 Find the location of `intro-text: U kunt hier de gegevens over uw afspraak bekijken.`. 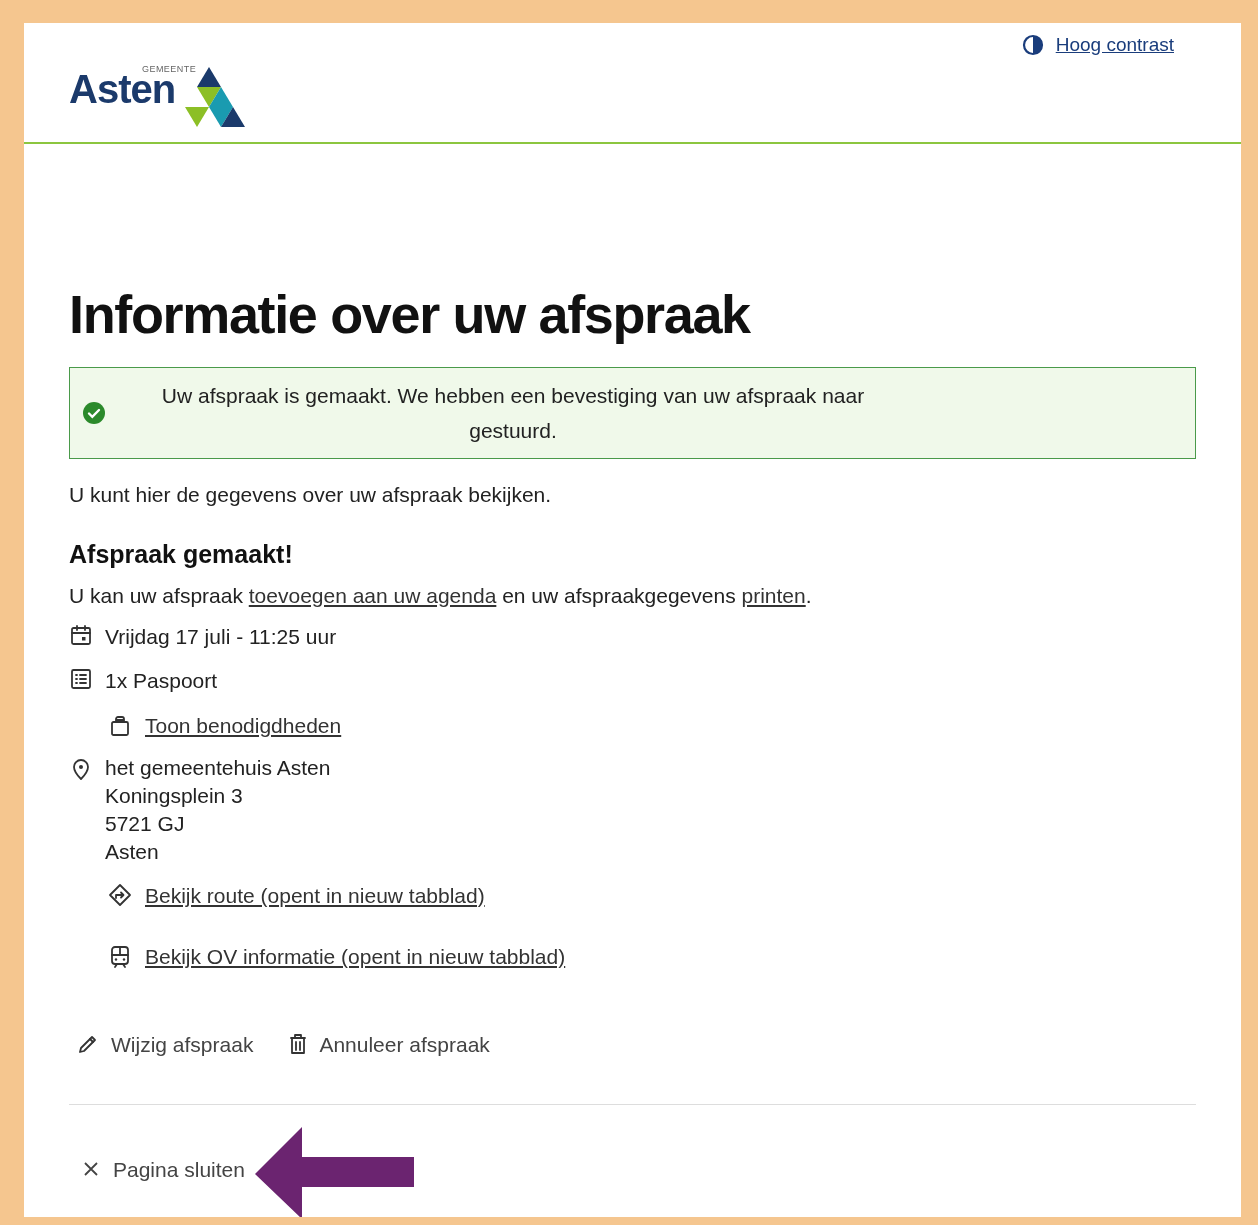

intro-text: U kunt hier de gegevens over uw afspraak bekijken. is located at coordinates (311, 494).